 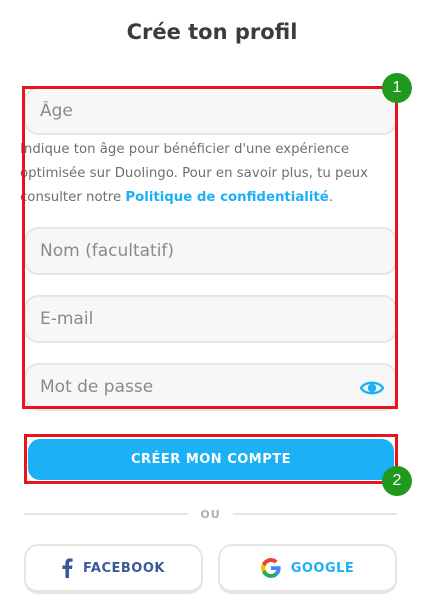 I want to click on annotation-badge-2: 2, so click(x=397, y=481).